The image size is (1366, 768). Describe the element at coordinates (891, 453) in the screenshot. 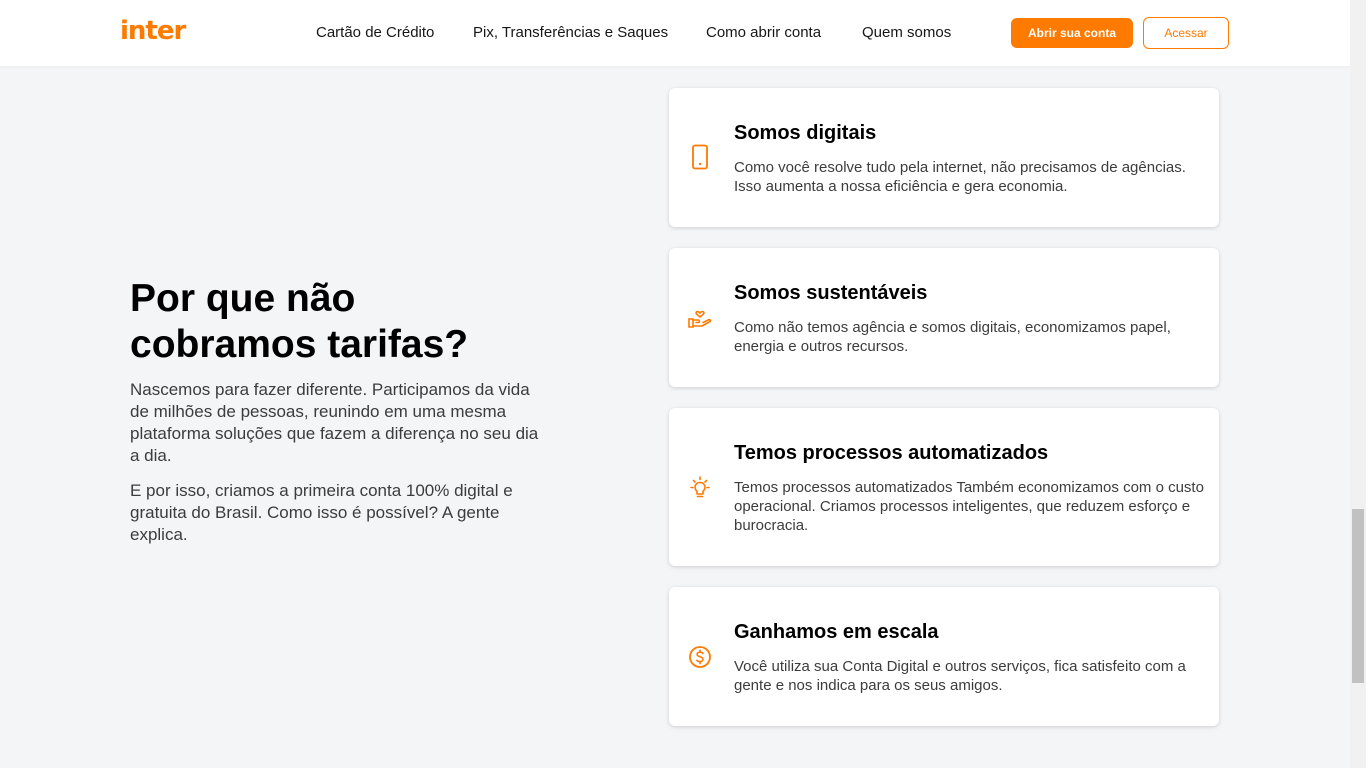

I see `card-title: Temos processos automatizados` at that location.